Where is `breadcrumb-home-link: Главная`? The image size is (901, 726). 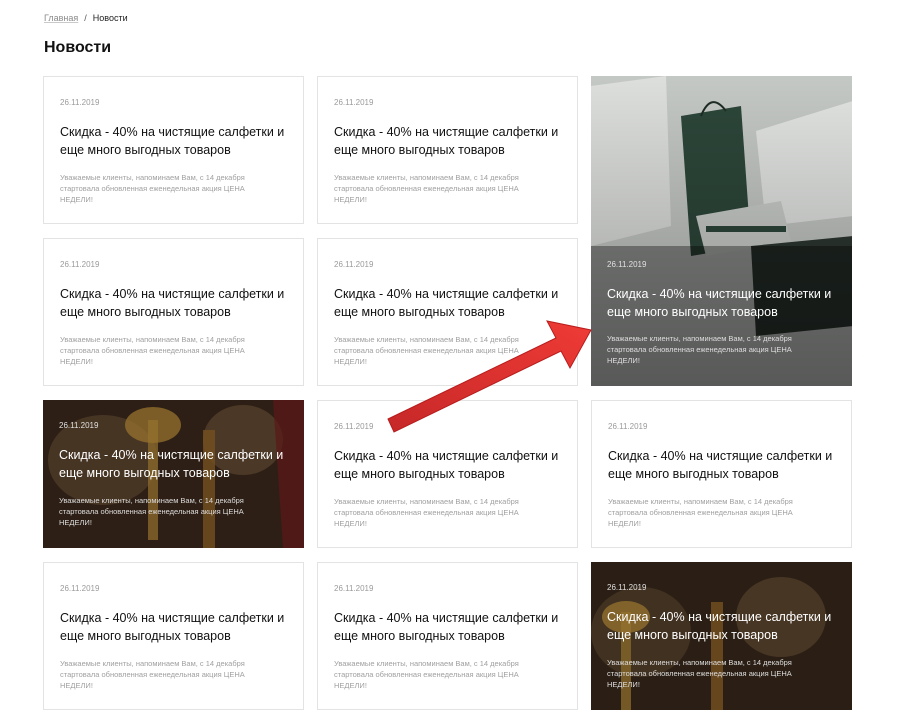 breadcrumb-home-link: Главная is located at coordinates (61, 18).